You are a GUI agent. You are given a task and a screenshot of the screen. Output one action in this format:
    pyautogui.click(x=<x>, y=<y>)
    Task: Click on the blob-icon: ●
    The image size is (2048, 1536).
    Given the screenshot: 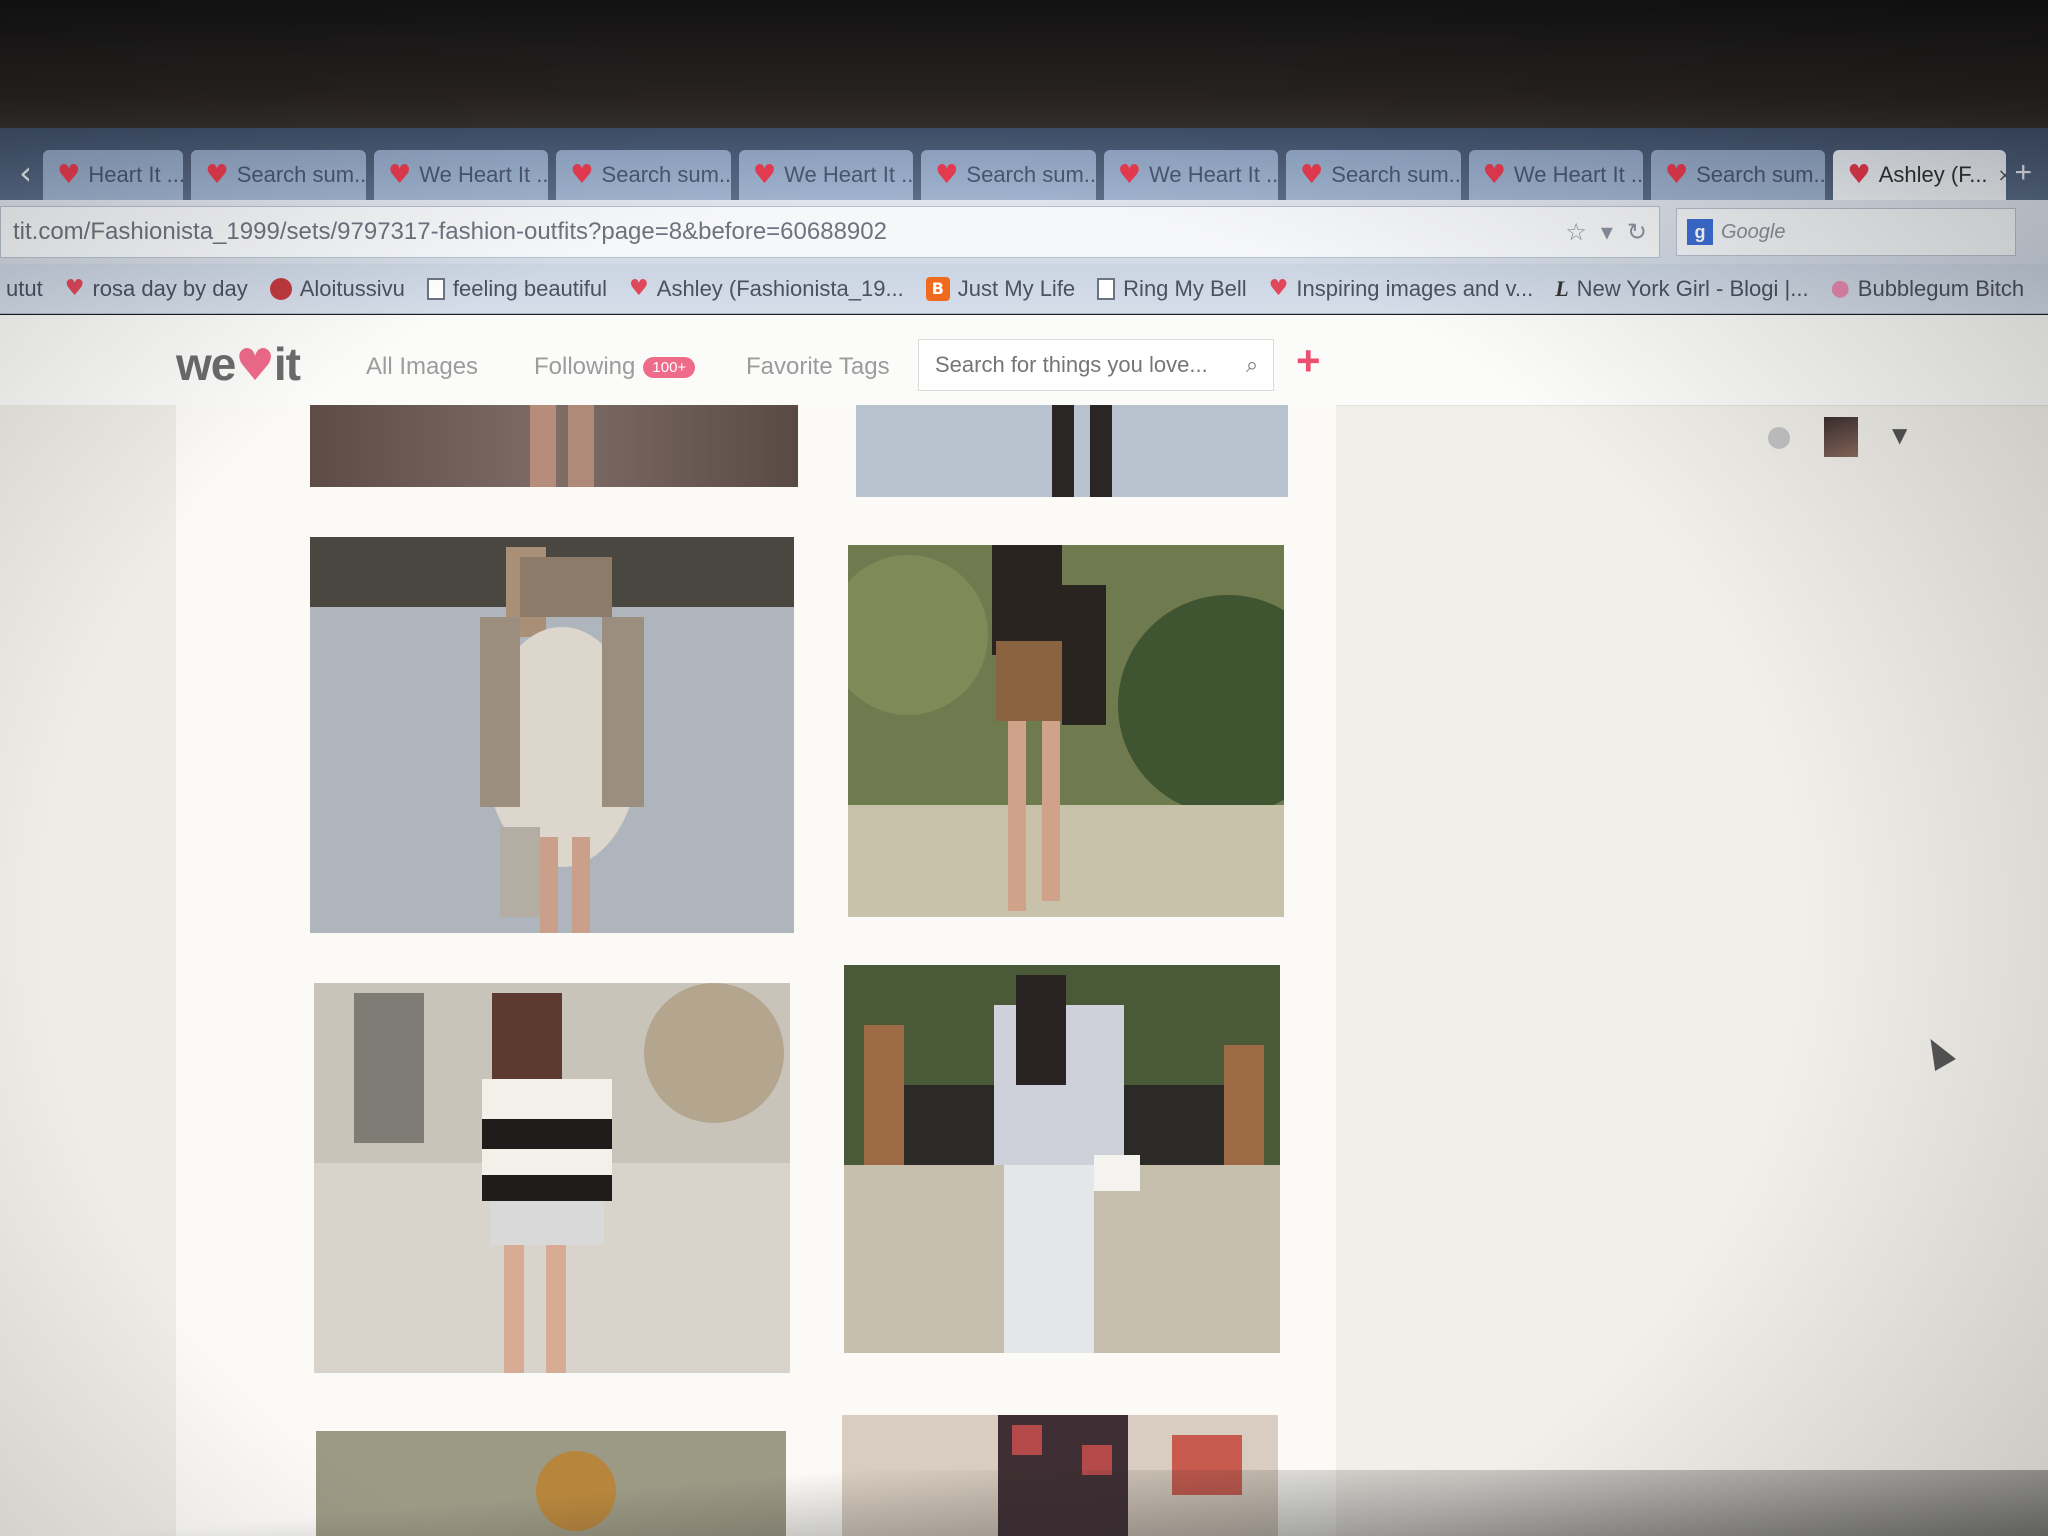 What is the action you would take?
    pyautogui.click(x=1840, y=288)
    